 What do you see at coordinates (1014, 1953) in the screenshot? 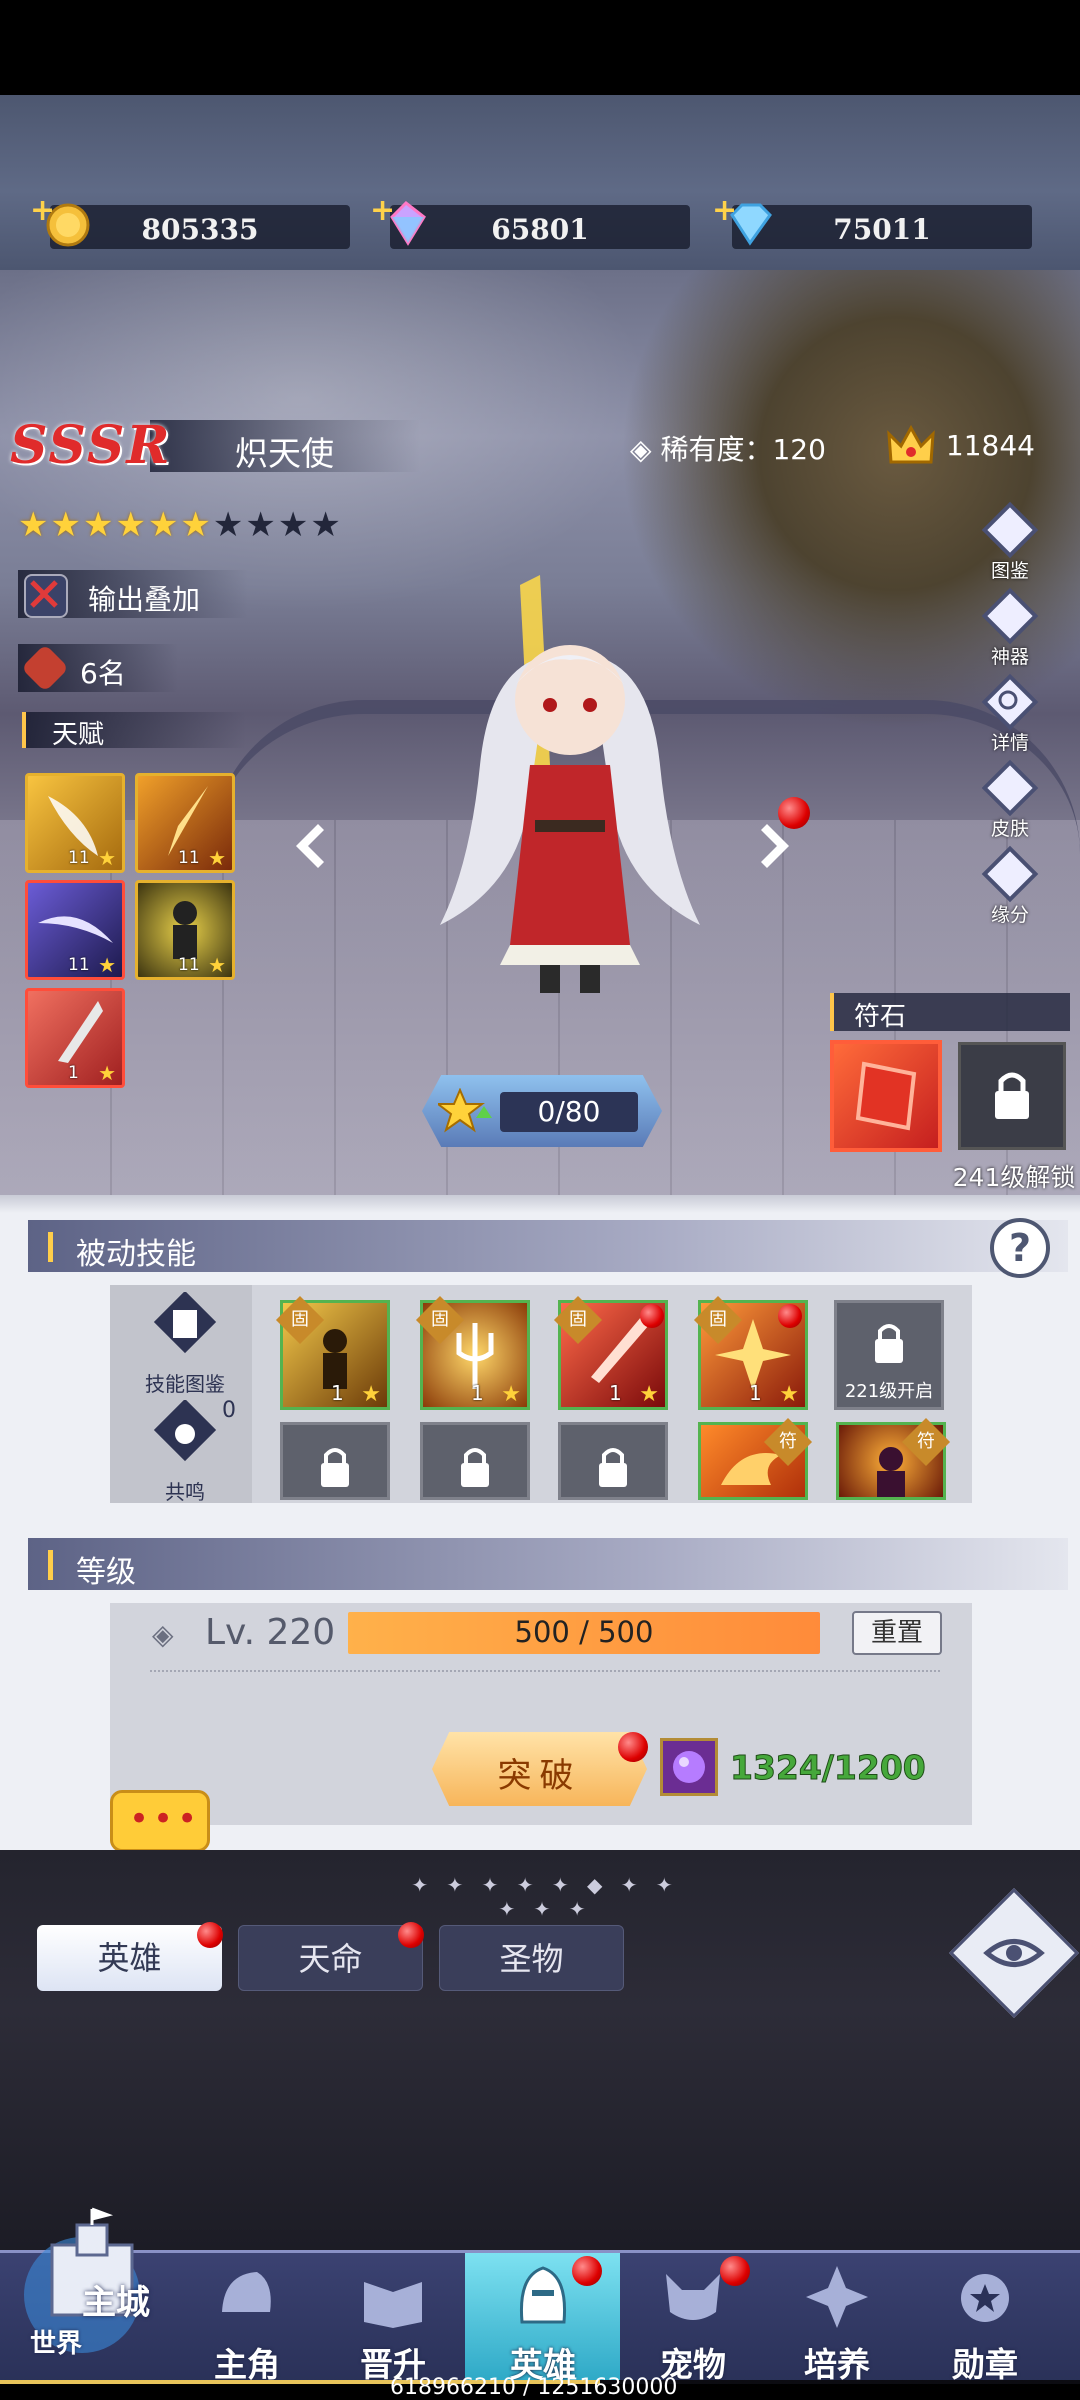
I see `eye-icon` at bounding box center [1014, 1953].